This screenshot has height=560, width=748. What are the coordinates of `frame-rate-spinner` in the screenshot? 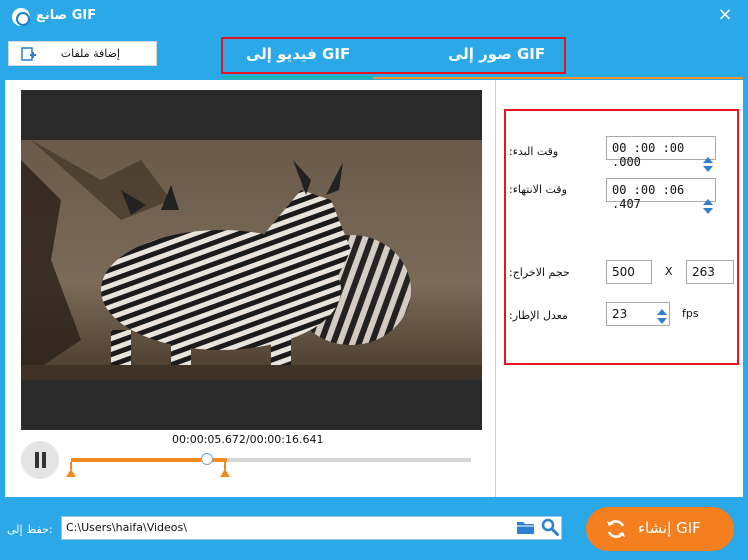 It's located at (662, 317).